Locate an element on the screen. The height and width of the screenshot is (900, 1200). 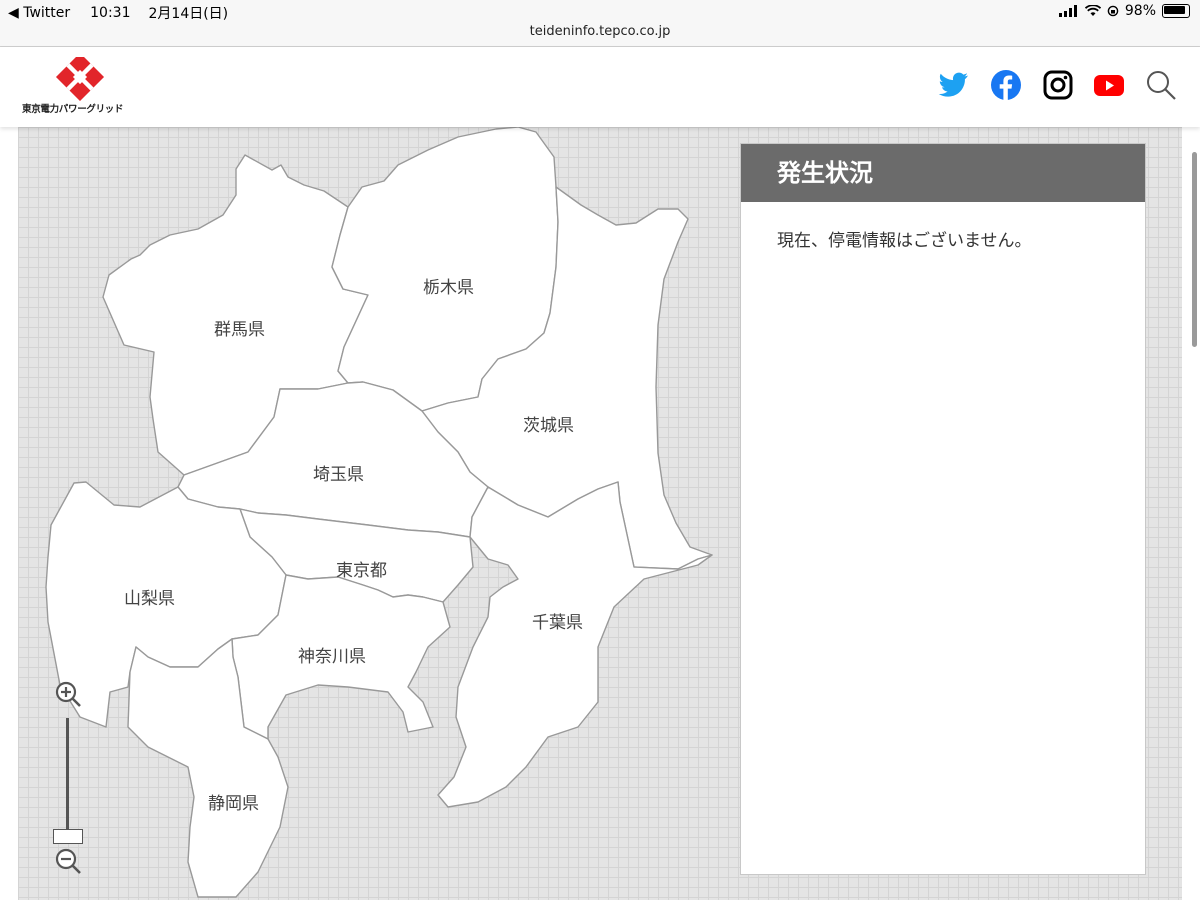
status-message: 現在、停電情報はございません。 is located at coordinates (904, 241).